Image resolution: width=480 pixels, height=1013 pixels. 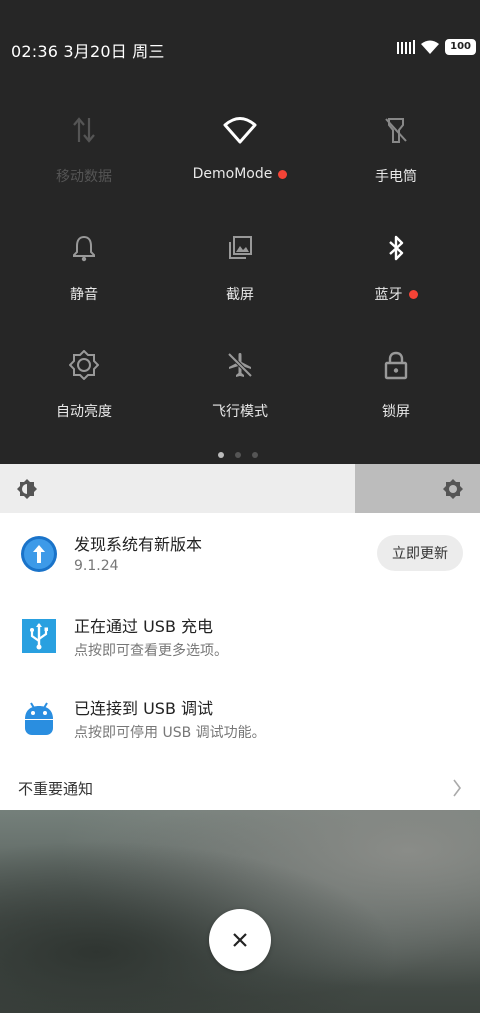 What do you see at coordinates (460, 47) in the screenshot?
I see `battery-icon: 100` at bounding box center [460, 47].